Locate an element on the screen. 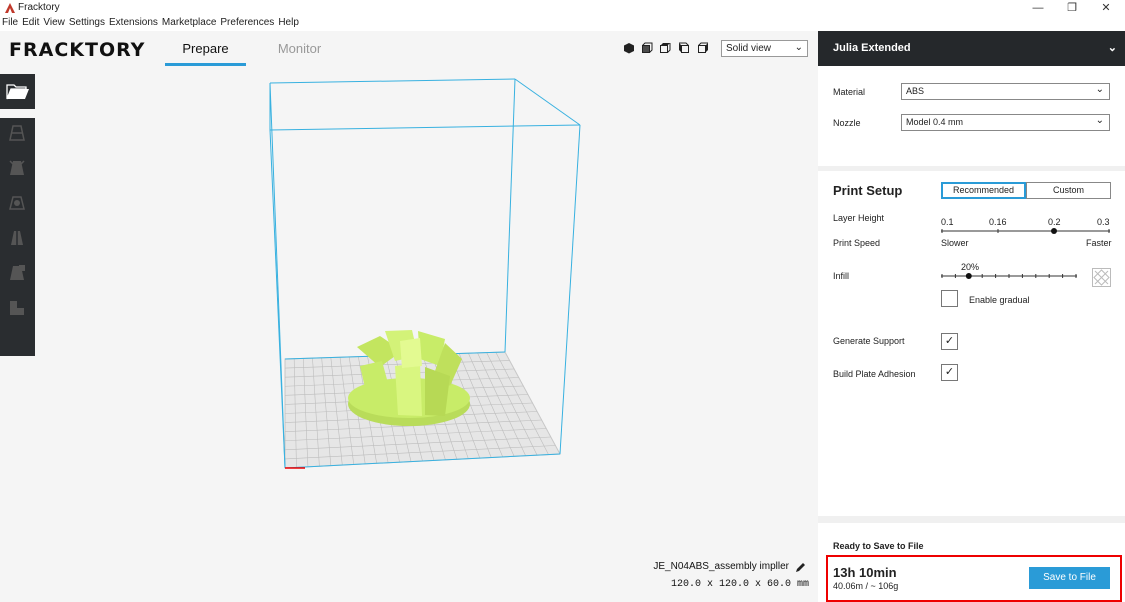  layer-height-label: Layer Height is located at coordinates (859, 218).